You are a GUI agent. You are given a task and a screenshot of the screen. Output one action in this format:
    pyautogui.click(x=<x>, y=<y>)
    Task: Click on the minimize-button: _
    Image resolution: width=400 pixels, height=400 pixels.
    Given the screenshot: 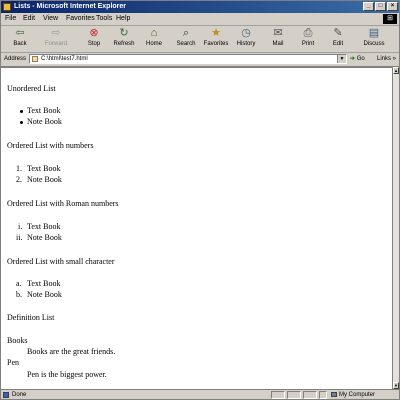 What is the action you would take?
    pyautogui.click(x=368, y=6)
    